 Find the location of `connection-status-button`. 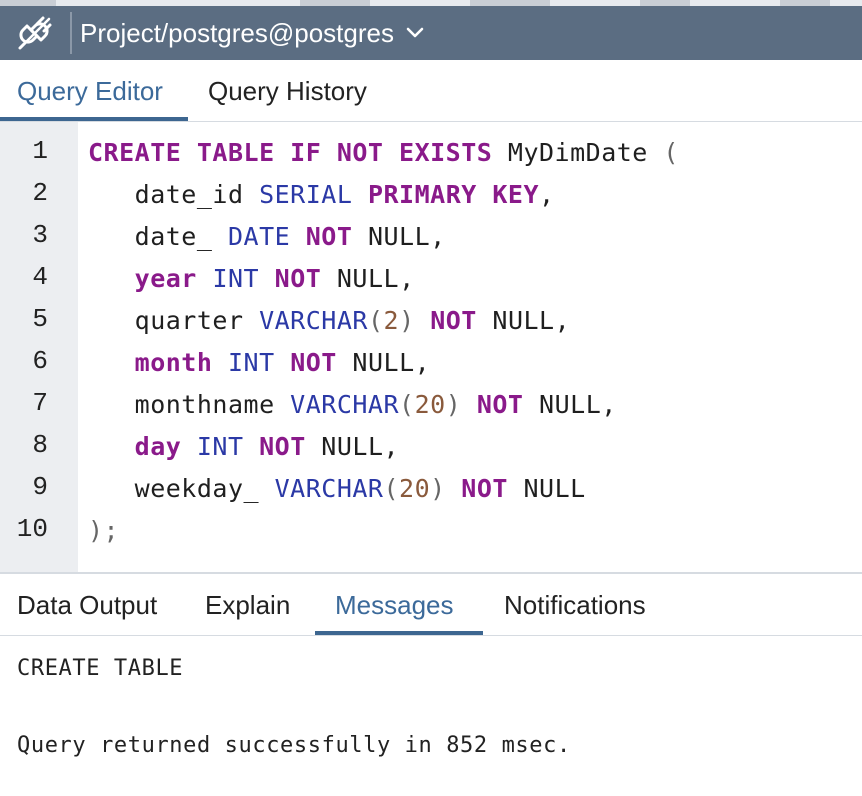

connection-status-button is located at coordinates (35, 33).